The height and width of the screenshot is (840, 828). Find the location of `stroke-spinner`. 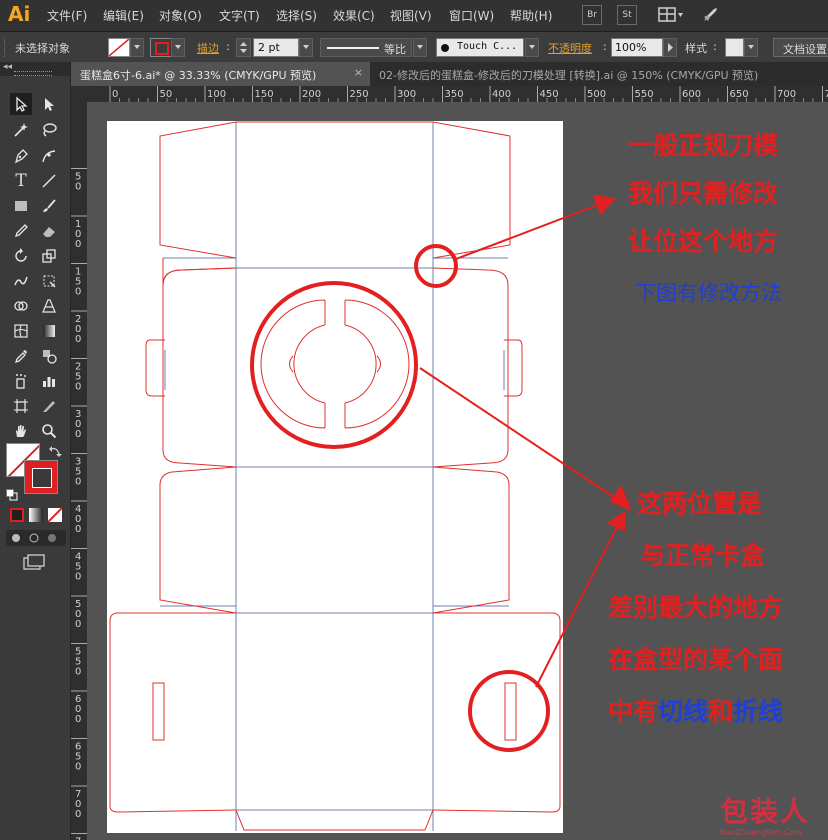

stroke-spinner is located at coordinates (243, 47).